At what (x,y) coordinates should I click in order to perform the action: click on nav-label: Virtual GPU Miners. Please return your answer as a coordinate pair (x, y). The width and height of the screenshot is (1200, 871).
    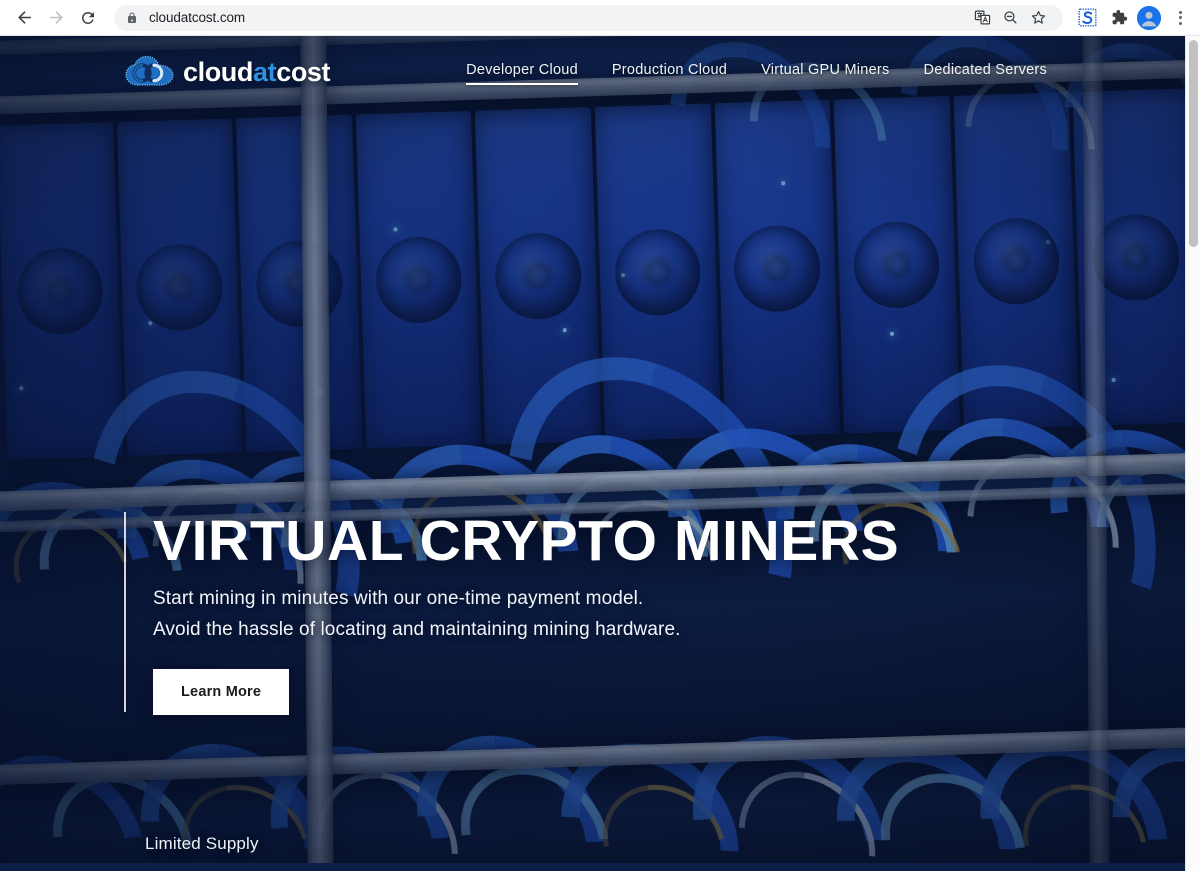
    Looking at the image, I should click on (825, 69).